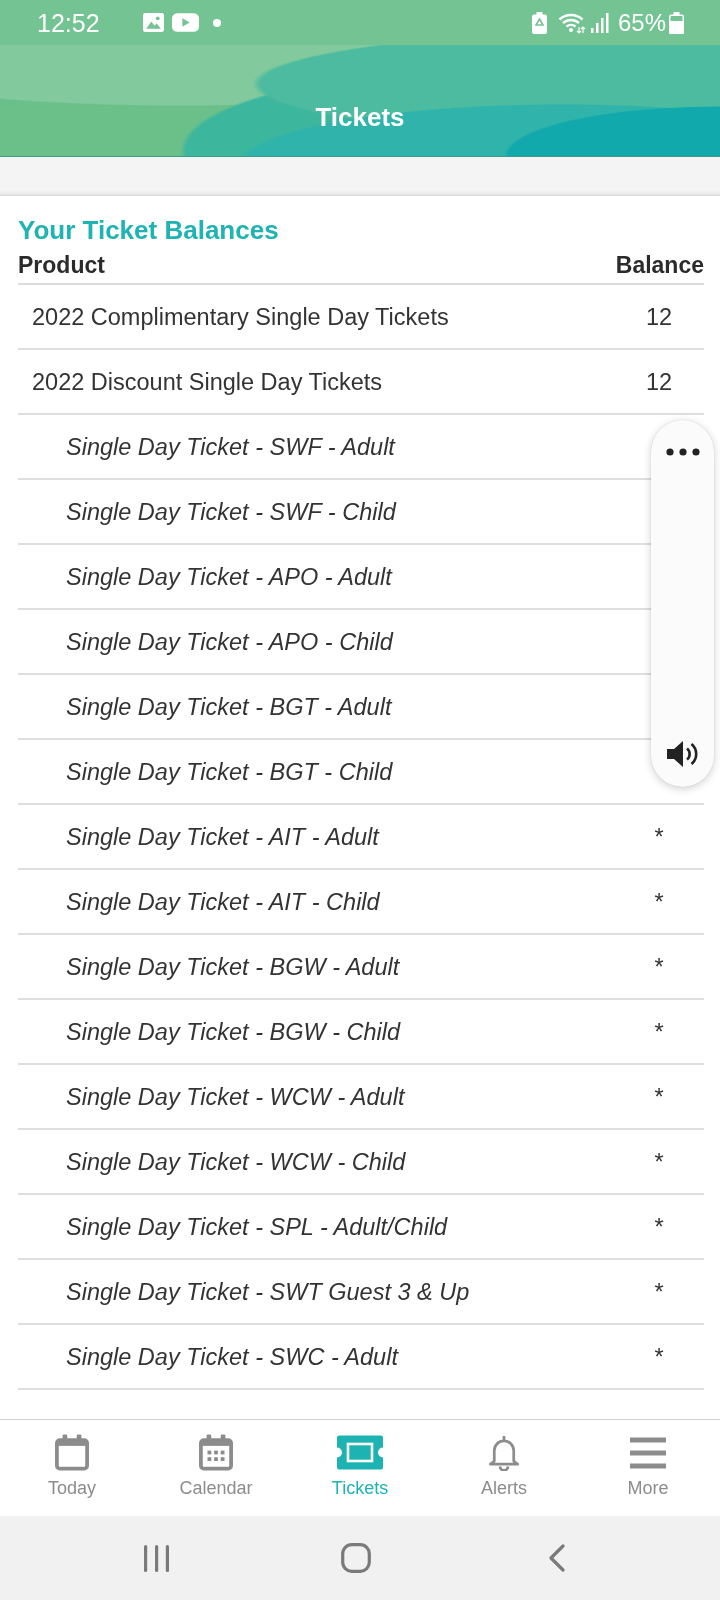  I want to click on home-icon, so click(356, 1558).